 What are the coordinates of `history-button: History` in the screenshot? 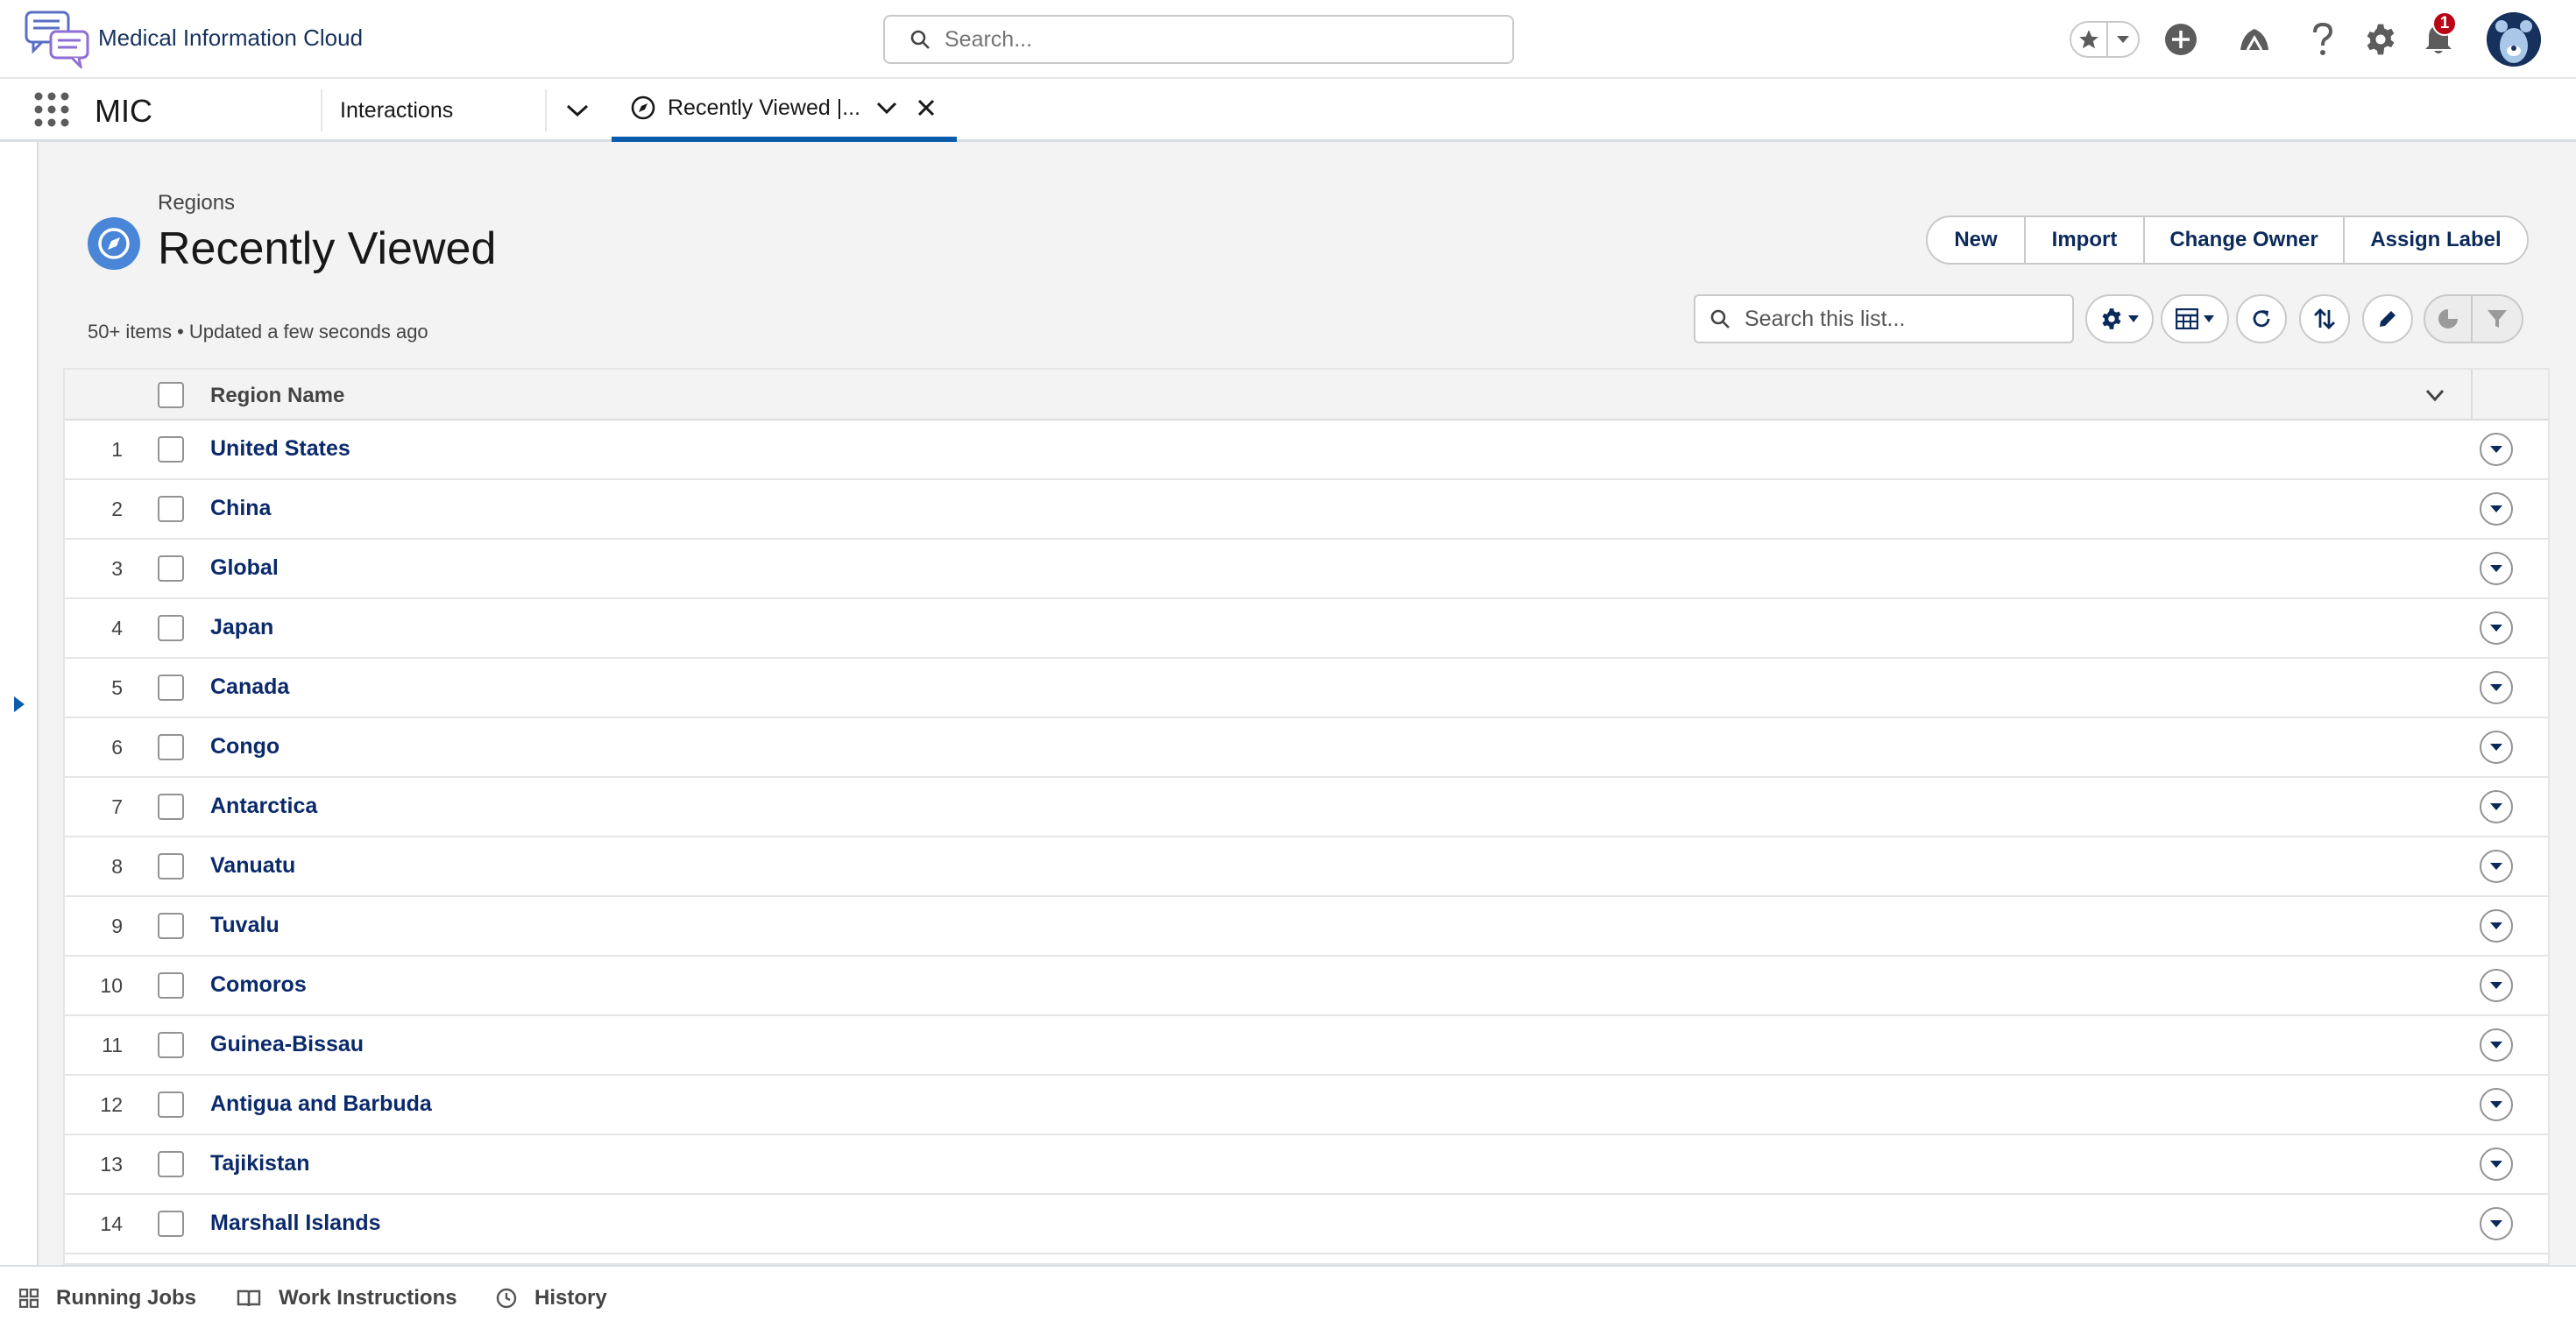 It's located at (551, 1297).